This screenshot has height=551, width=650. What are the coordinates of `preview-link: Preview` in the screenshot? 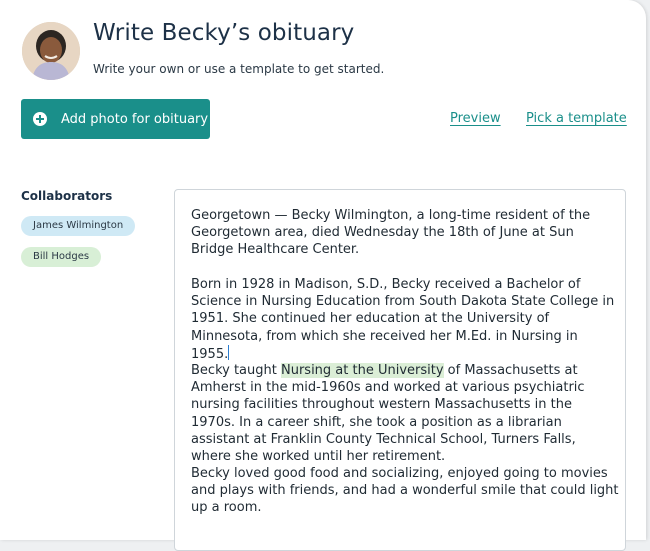 It's located at (475, 118).